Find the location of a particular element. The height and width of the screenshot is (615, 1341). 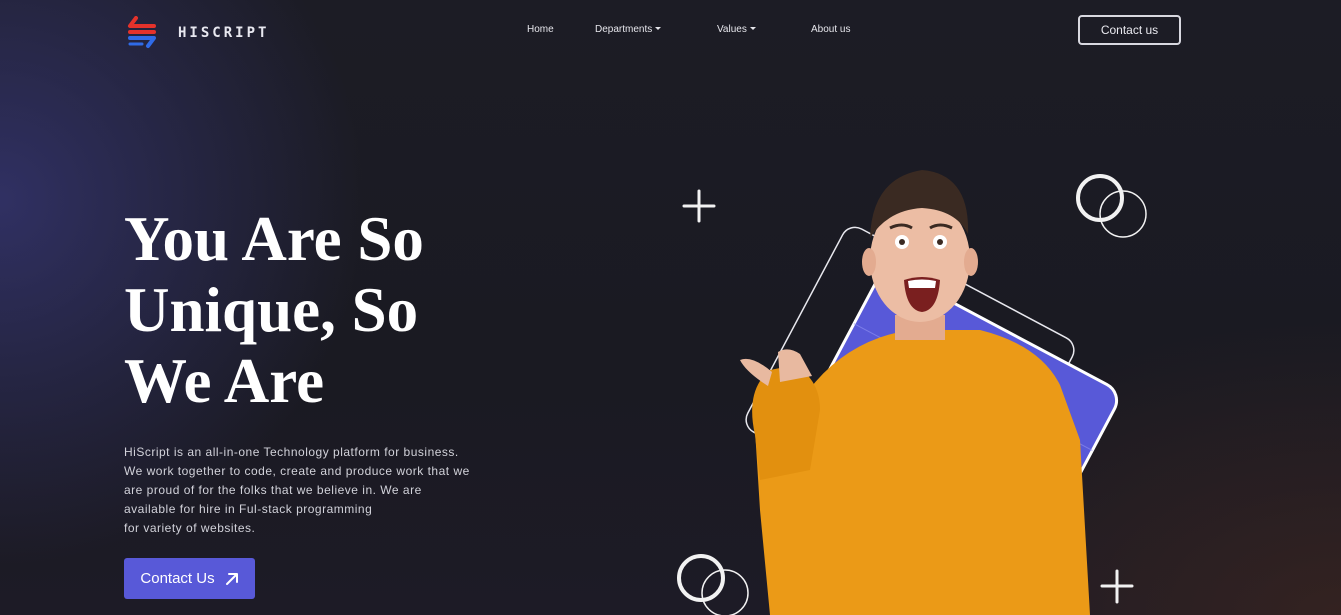

hero-contact-button: Contact Us is located at coordinates (189, 578).